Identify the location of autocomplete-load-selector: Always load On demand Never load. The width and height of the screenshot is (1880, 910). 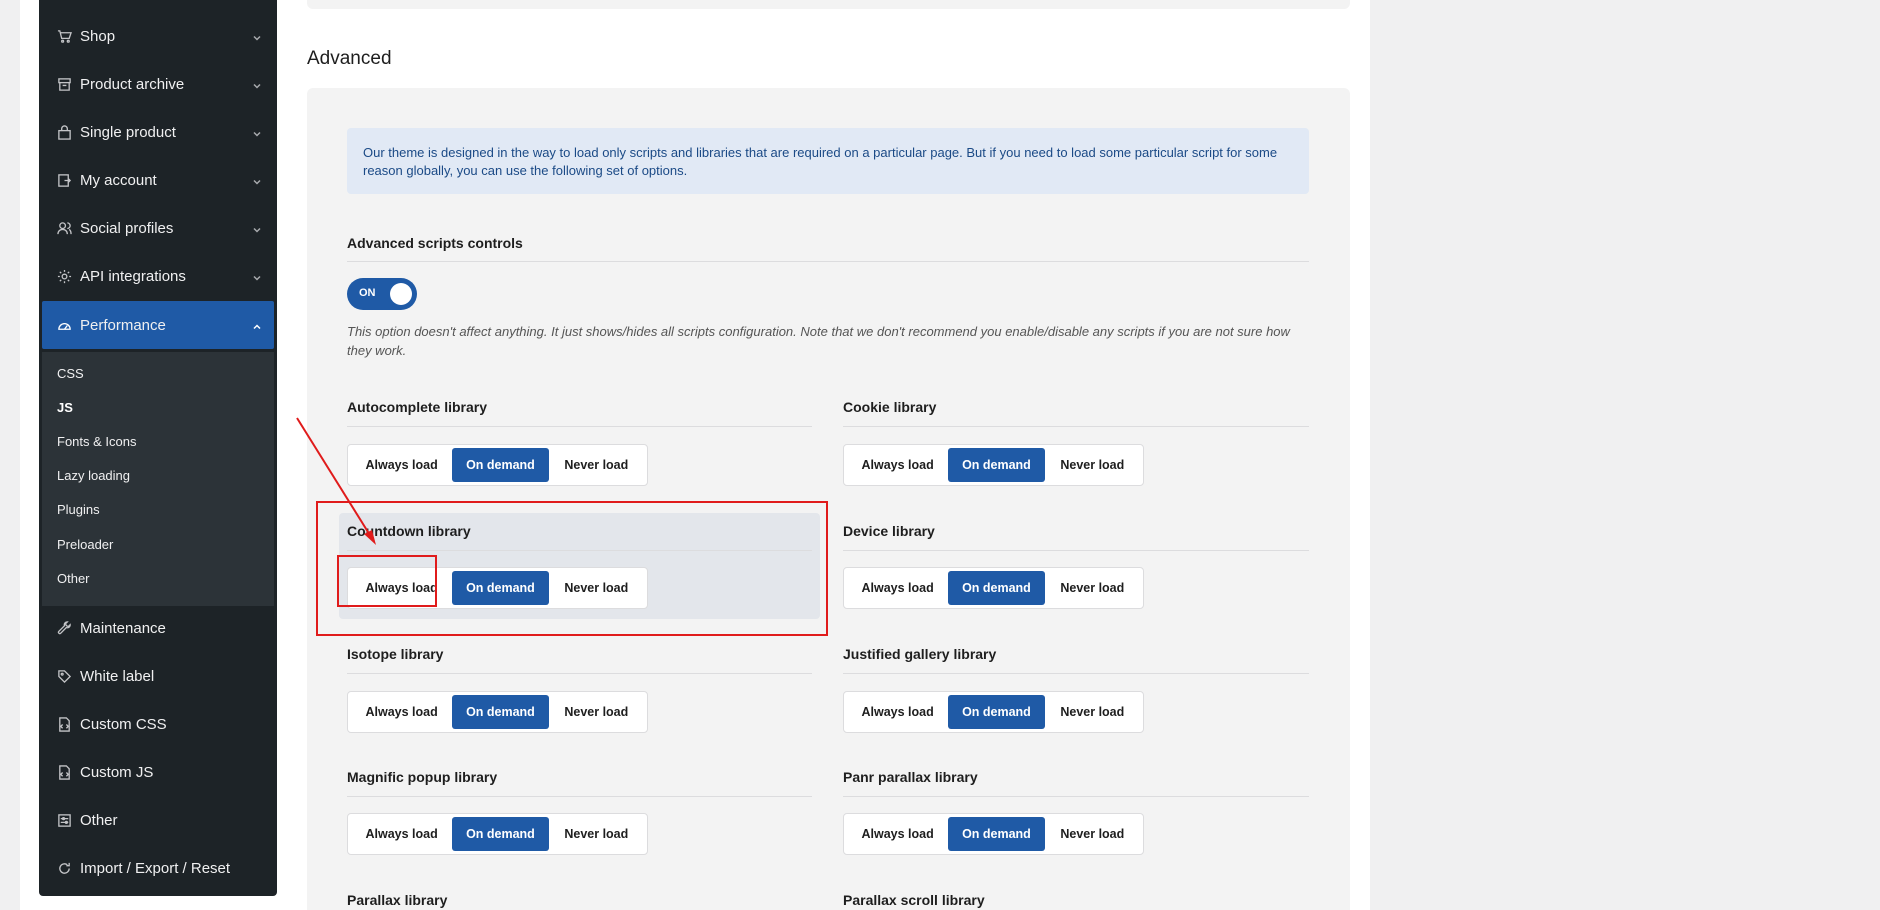
(497, 465).